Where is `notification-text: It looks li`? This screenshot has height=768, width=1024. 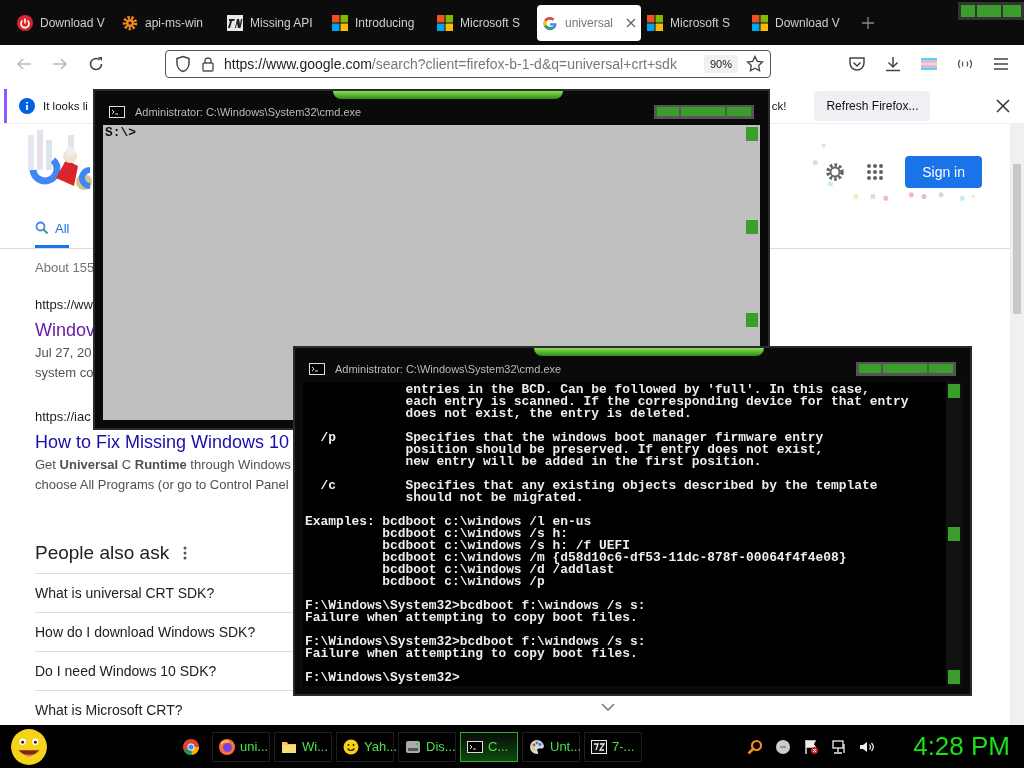 notification-text: It looks li is located at coordinates (65, 106).